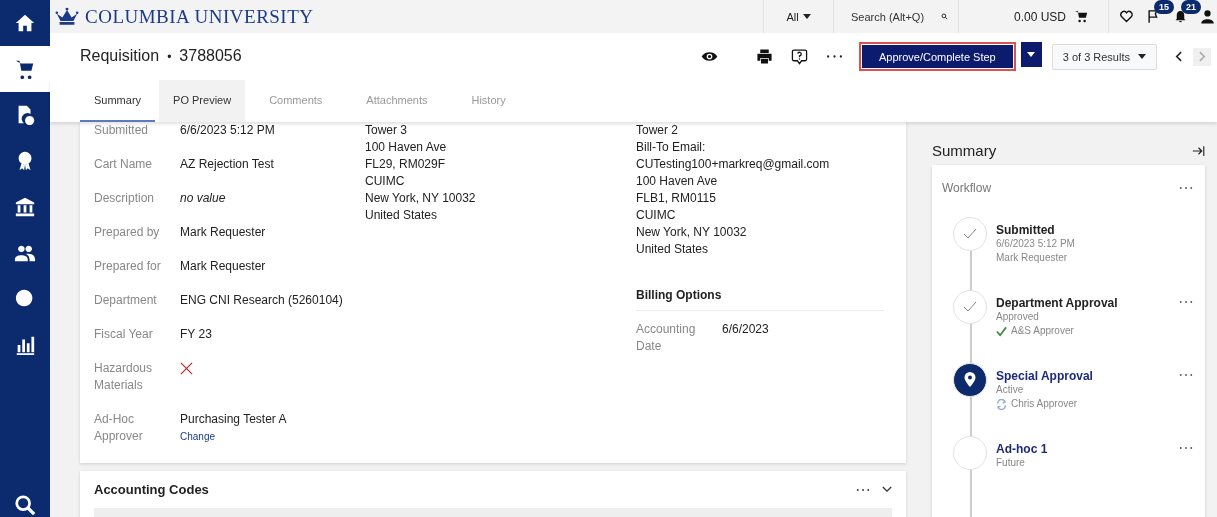 This screenshot has height=517, width=1217. What do you see at coordinates (126, 300) in the screenshot?
I see `field-label: Department` at bounding box center [126, 300].